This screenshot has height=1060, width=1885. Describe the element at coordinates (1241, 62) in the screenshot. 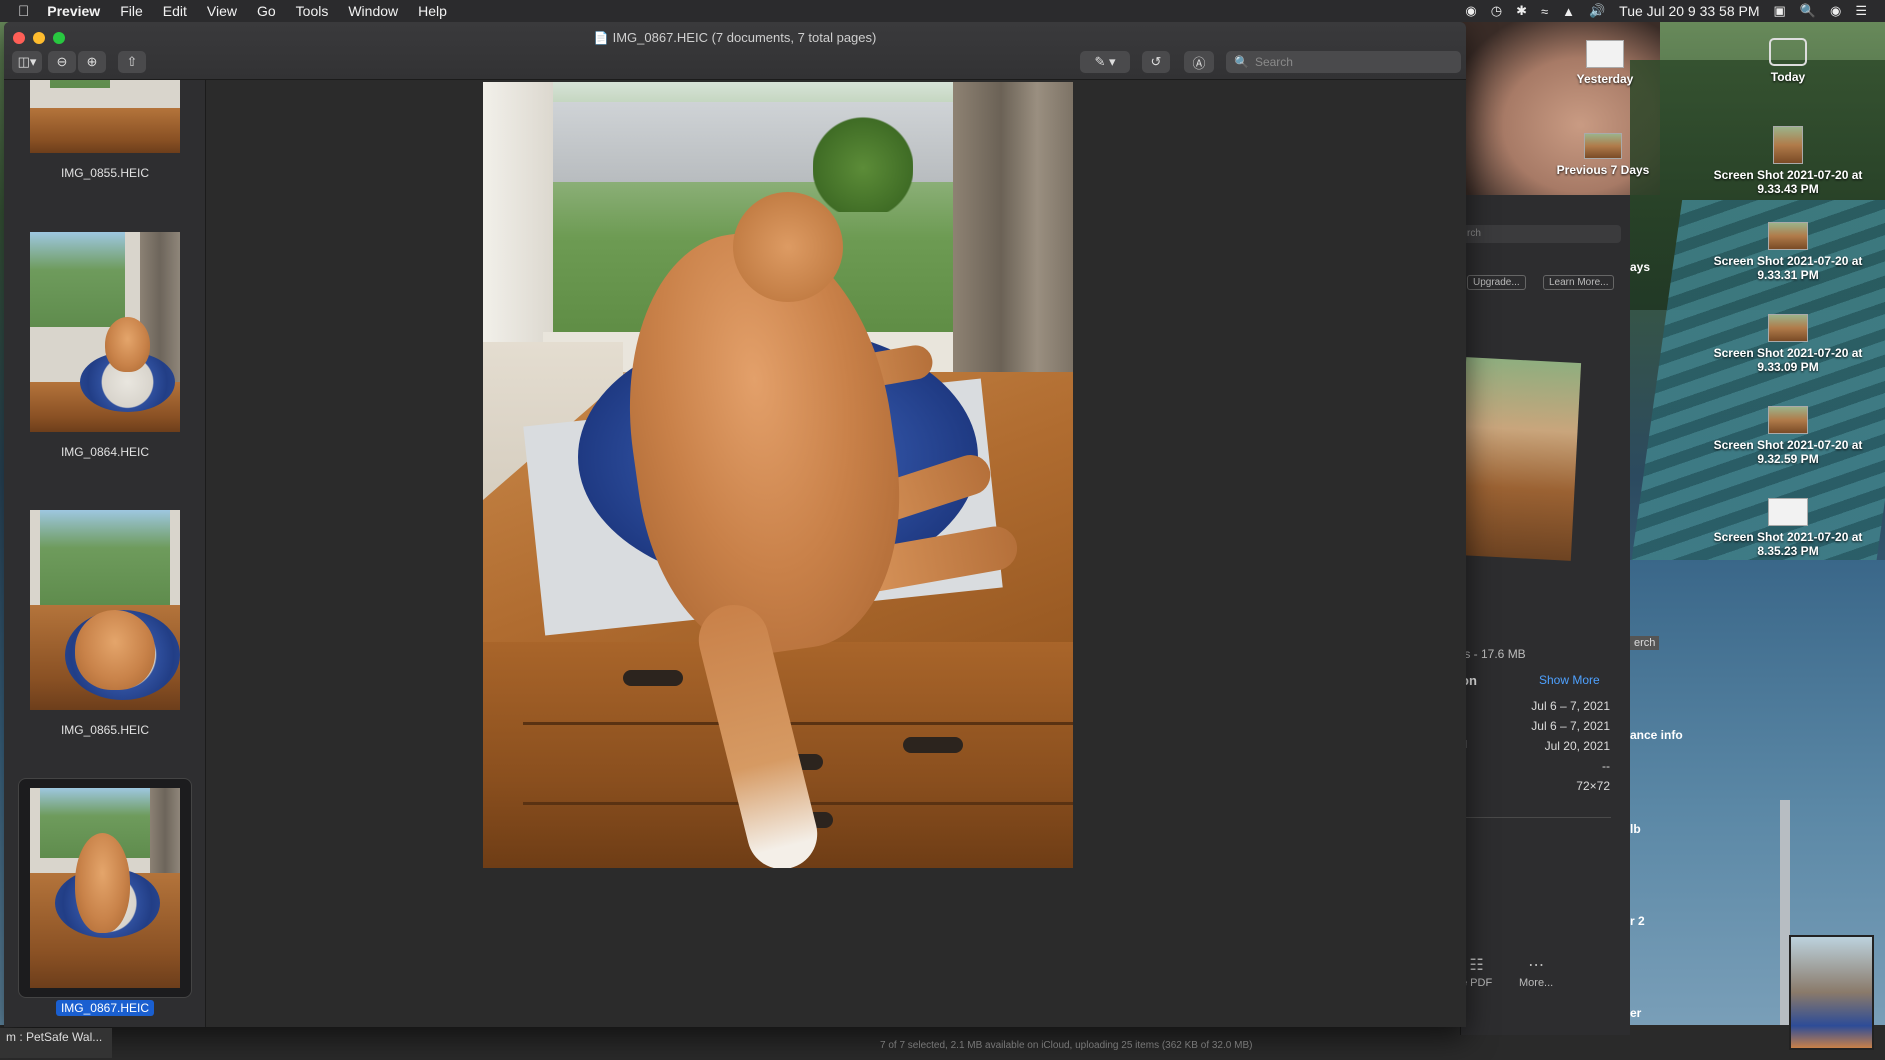

I see `search-icon: 🔍` at that location.